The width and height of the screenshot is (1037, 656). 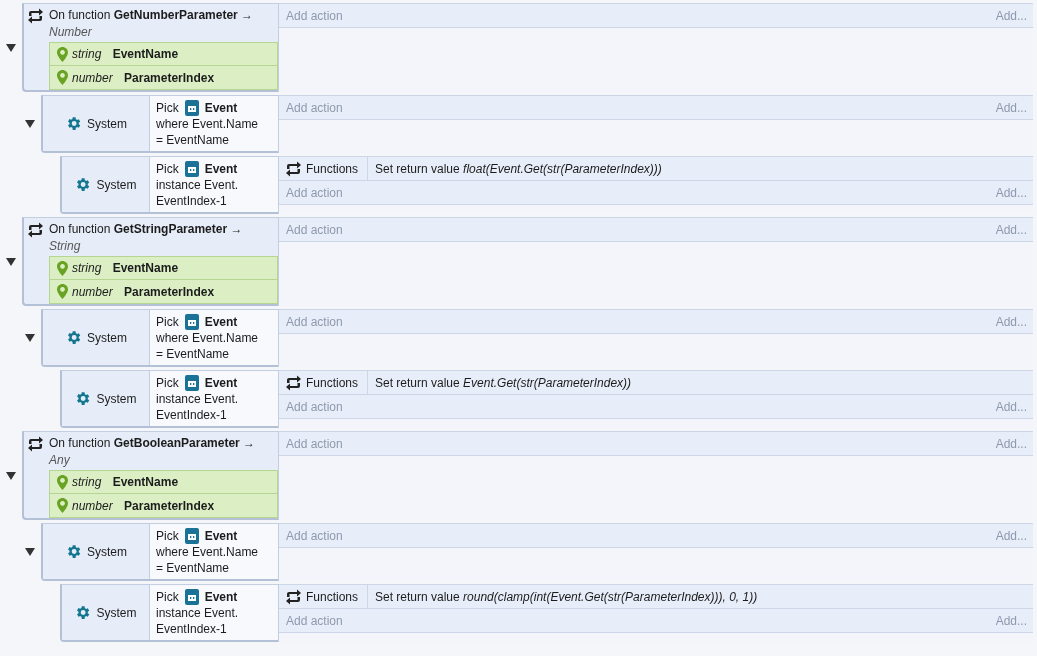 I want to click on action-cell: Set return value Event.Get(str(ParameterIndex)), so click(x=500, y=382).